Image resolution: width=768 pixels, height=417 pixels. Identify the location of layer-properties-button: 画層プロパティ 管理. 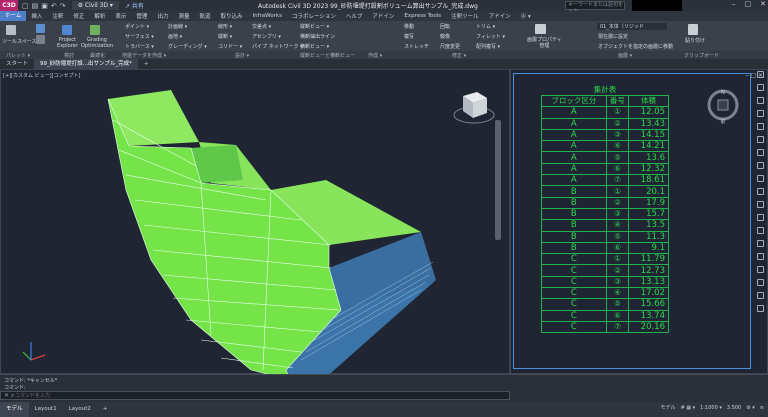
(544, 43).